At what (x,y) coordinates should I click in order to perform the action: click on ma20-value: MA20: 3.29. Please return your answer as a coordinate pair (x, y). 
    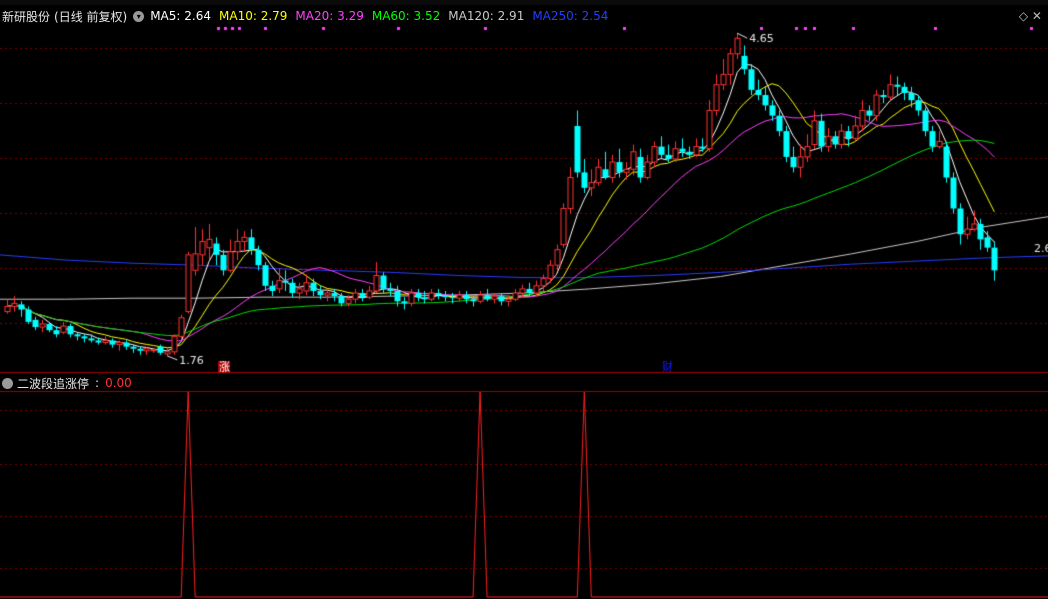
    Looking at the image, I should click on (329, 16).